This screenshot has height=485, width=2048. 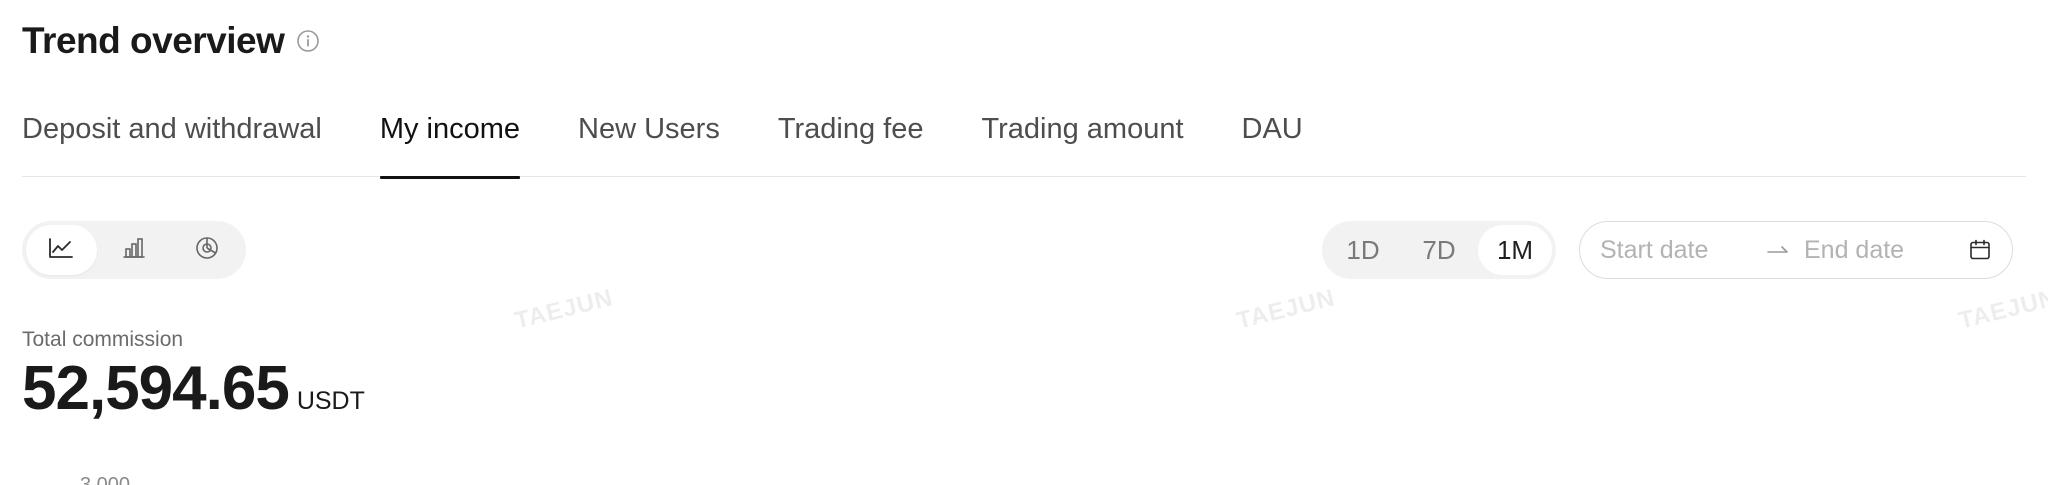 I want to click on tab-trading-amount: Trading amount, so click(x=1082, y=141).